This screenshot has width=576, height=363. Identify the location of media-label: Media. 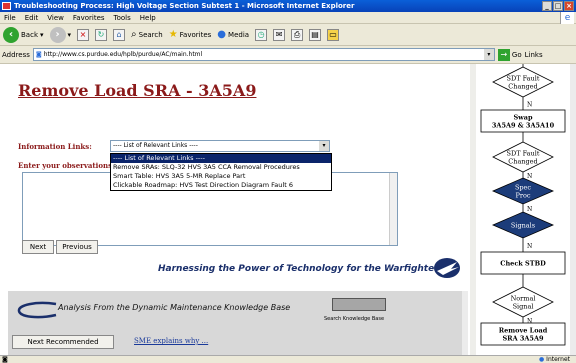
(239, 34).